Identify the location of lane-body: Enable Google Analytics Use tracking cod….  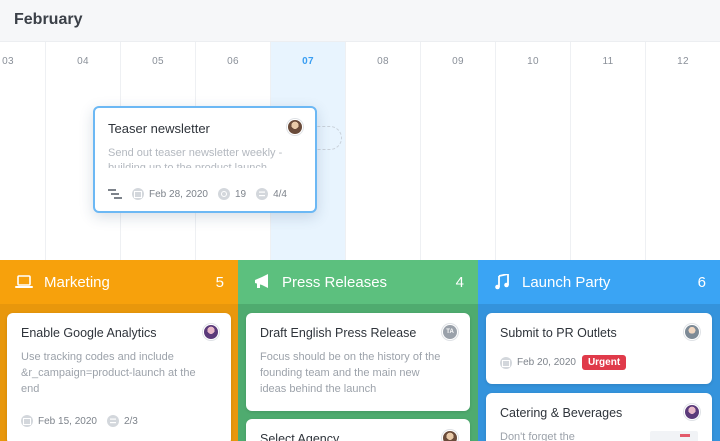
(119, 372).